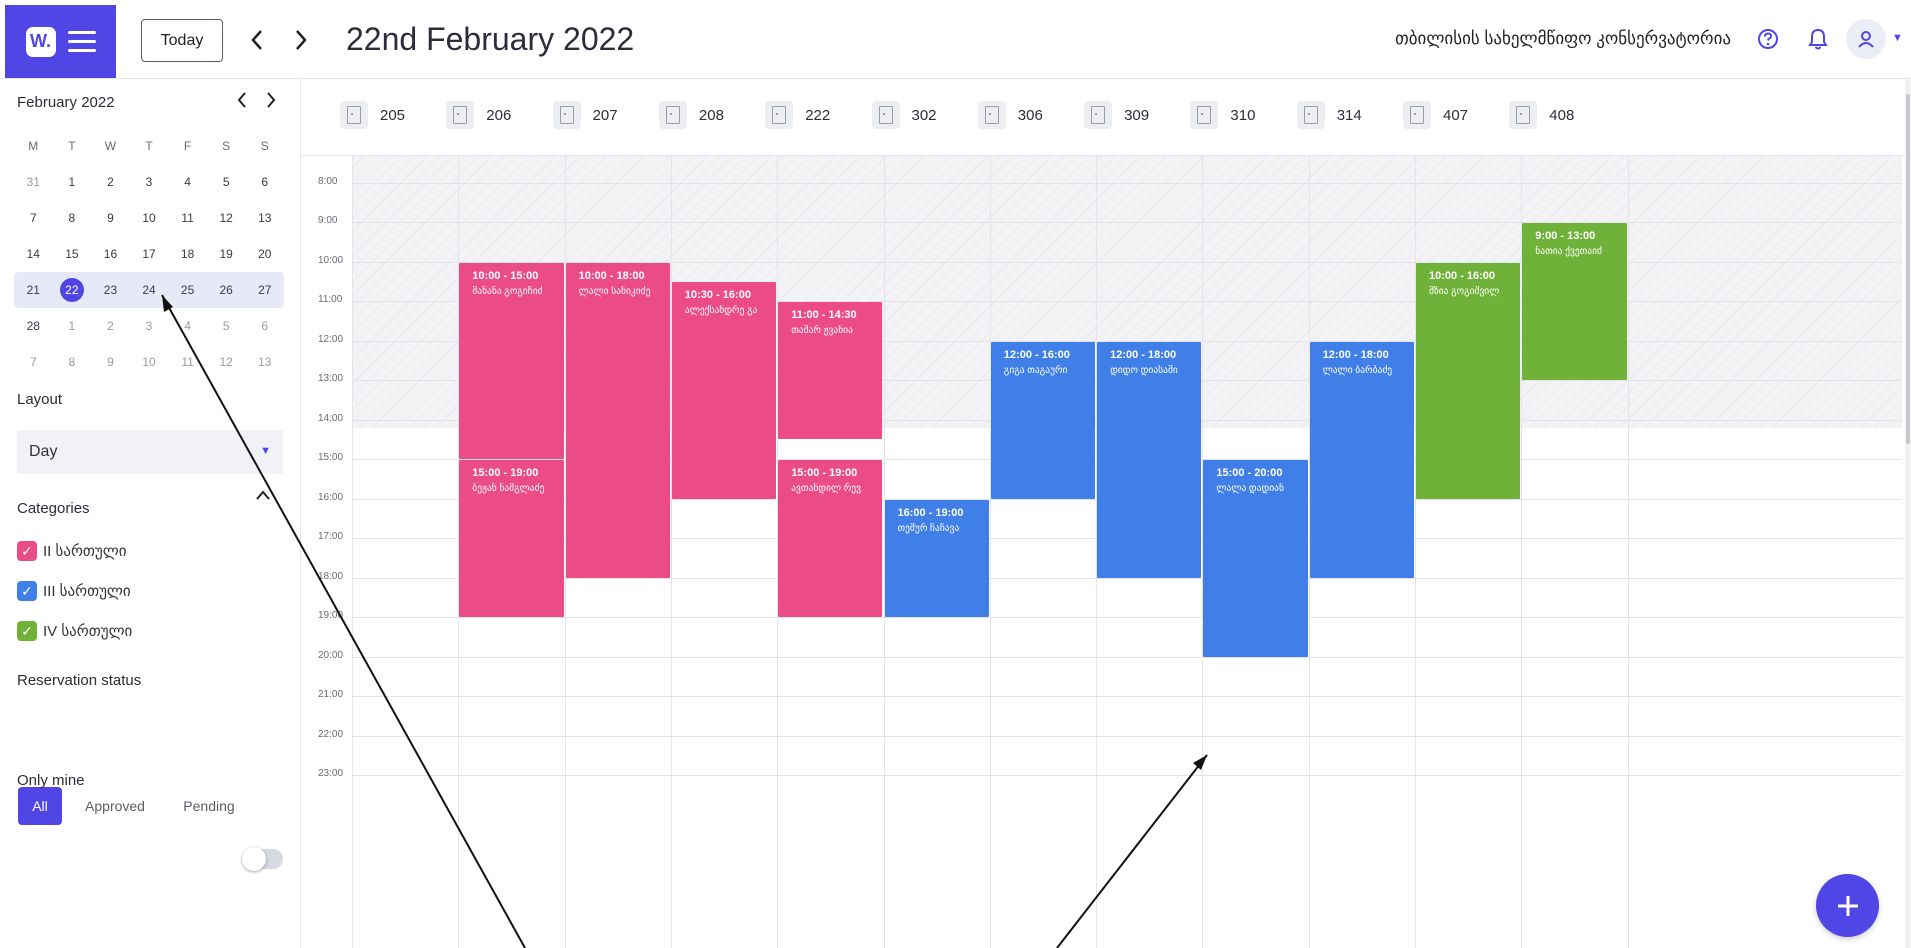 The image size is (1911, 948). Describe the element at coordinates (372, 115) in the screenshot. I see `room-column-header: 205` at that location.